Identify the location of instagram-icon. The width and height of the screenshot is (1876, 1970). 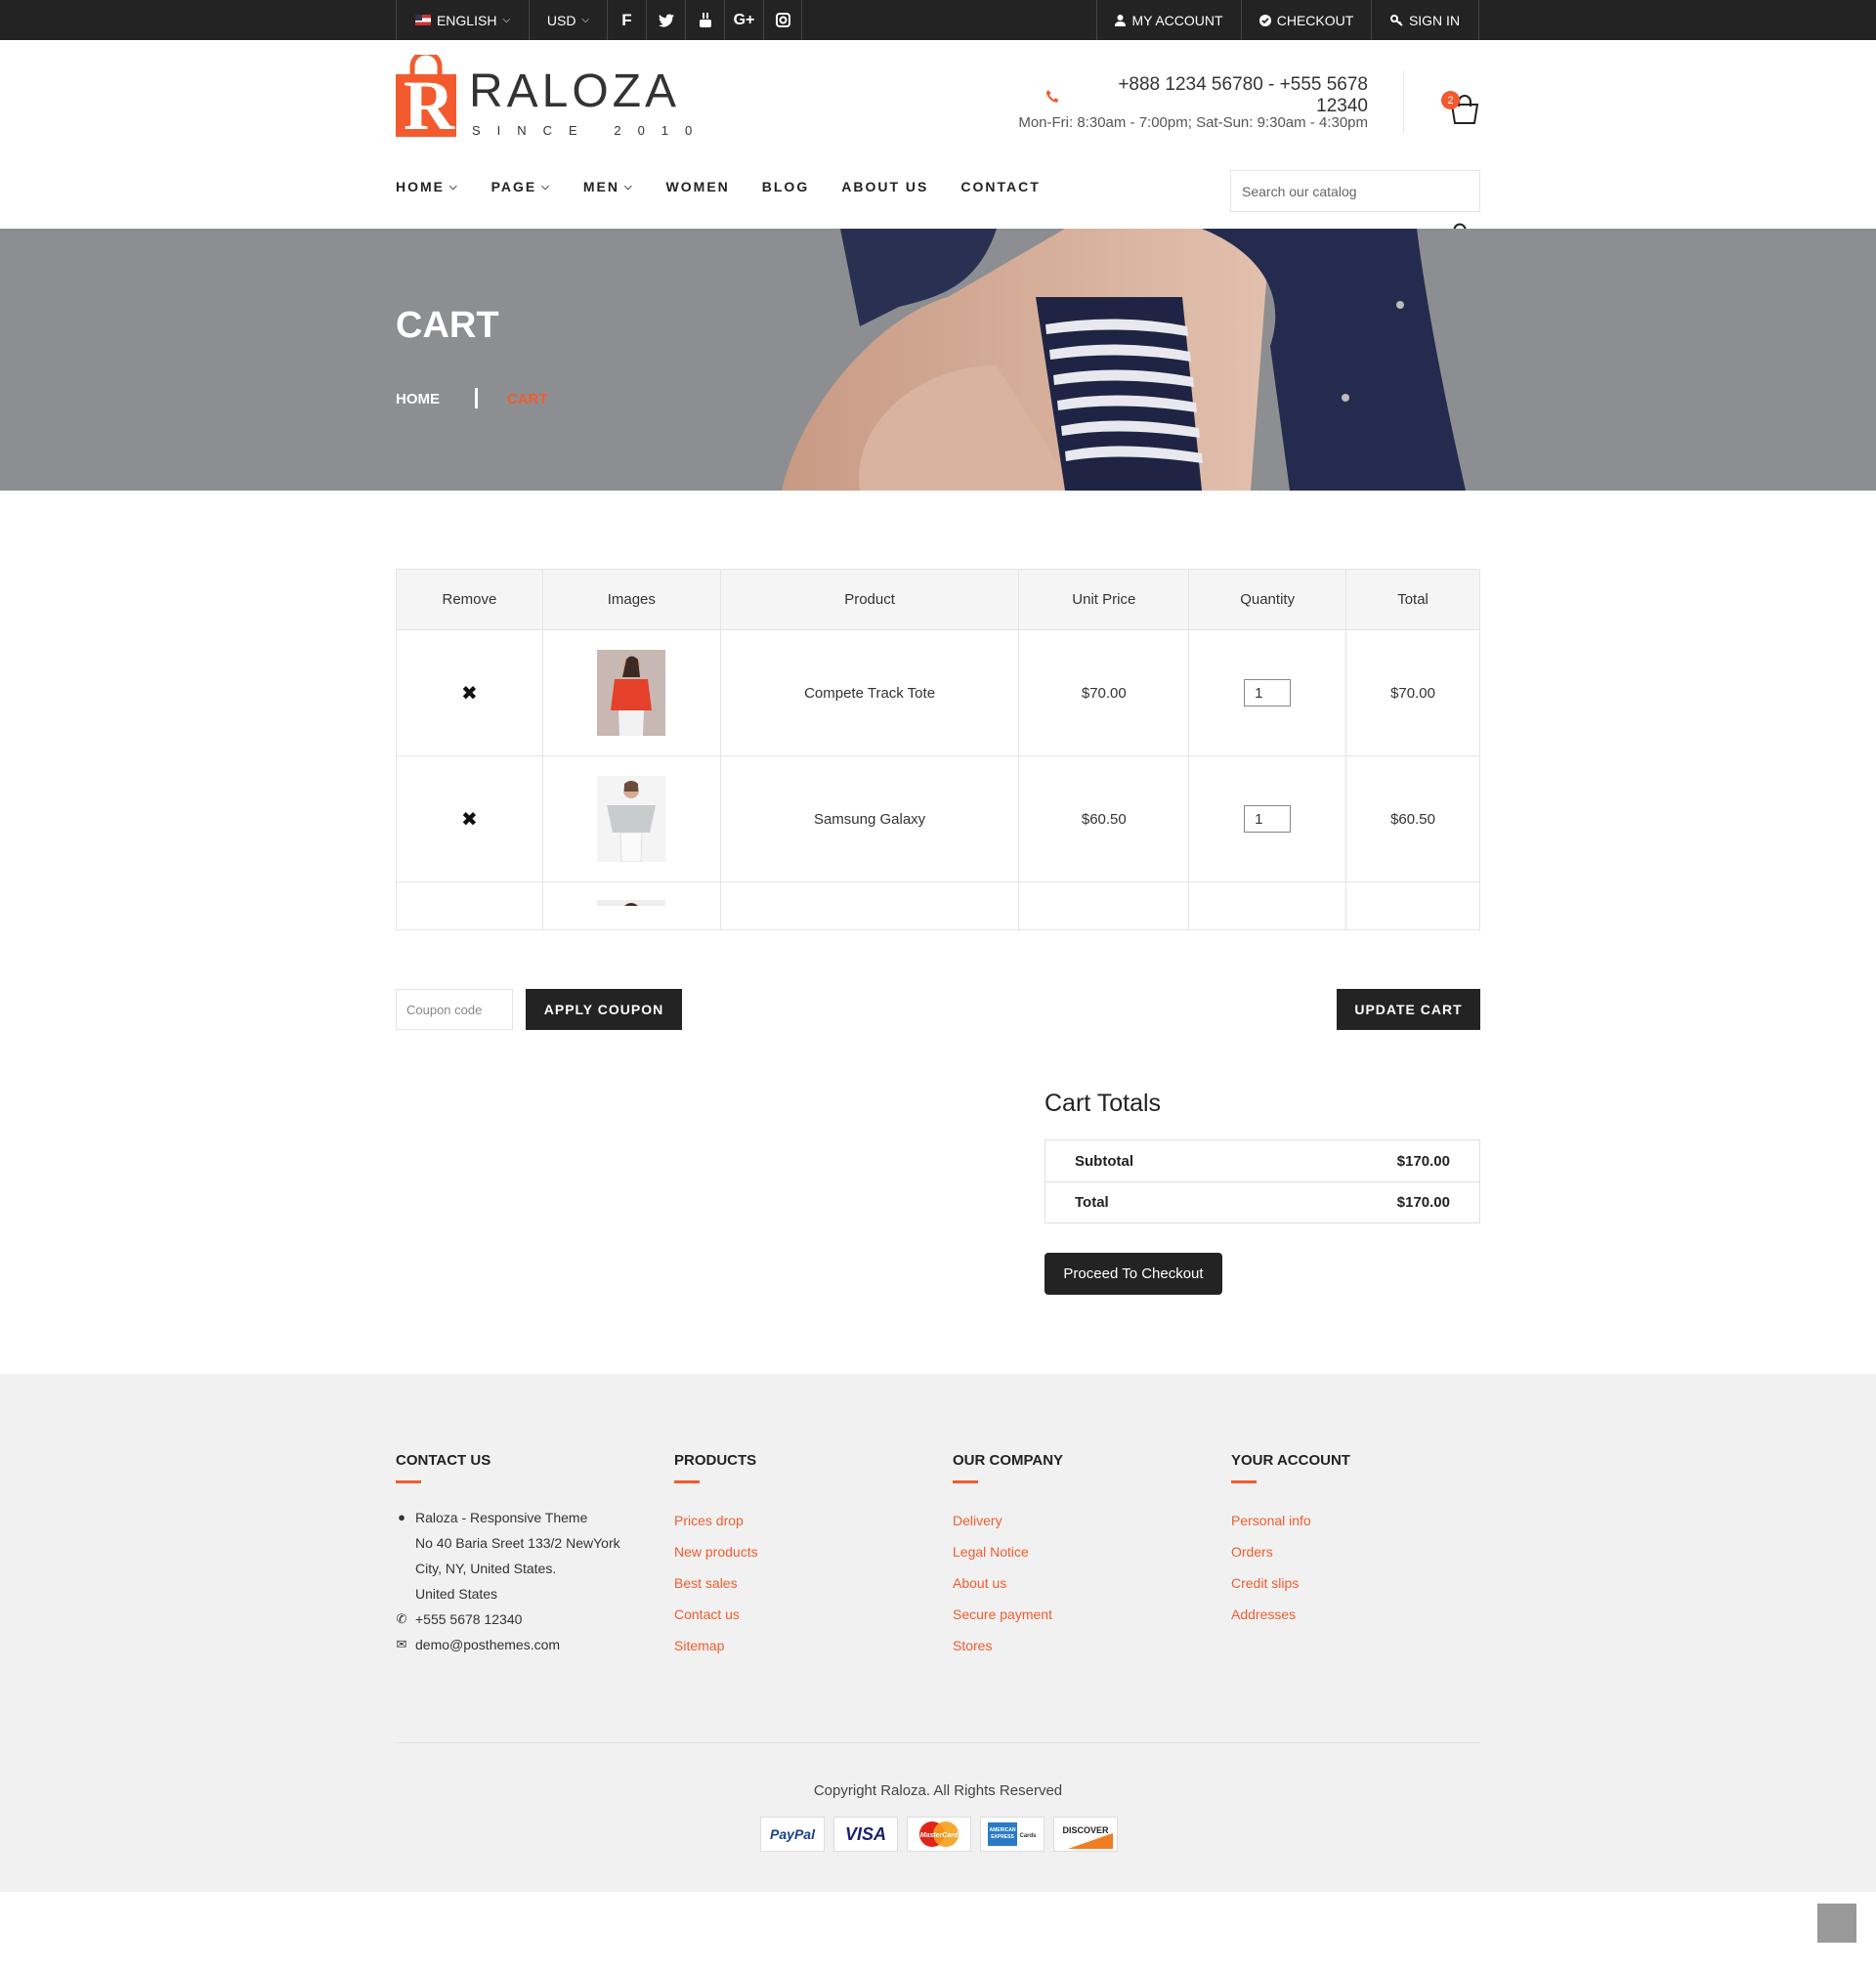
(782, 20).